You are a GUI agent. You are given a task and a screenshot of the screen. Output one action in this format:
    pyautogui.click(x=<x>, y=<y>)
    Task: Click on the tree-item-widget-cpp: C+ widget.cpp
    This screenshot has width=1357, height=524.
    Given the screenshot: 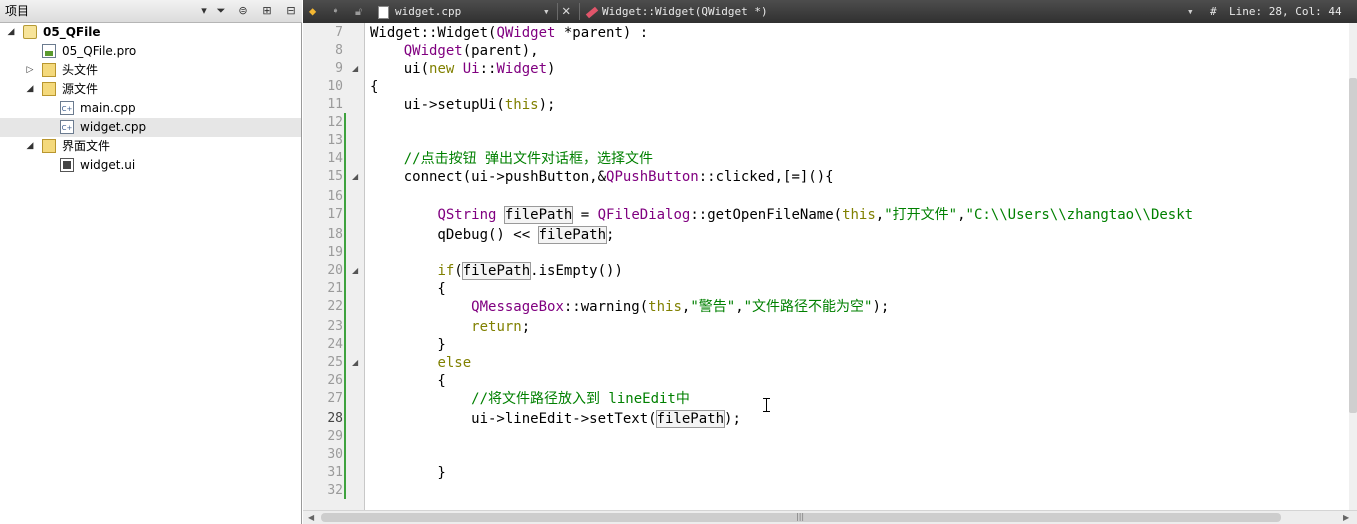 What is the action you would take?
    pyautogui.click(x=150, y=127)
    